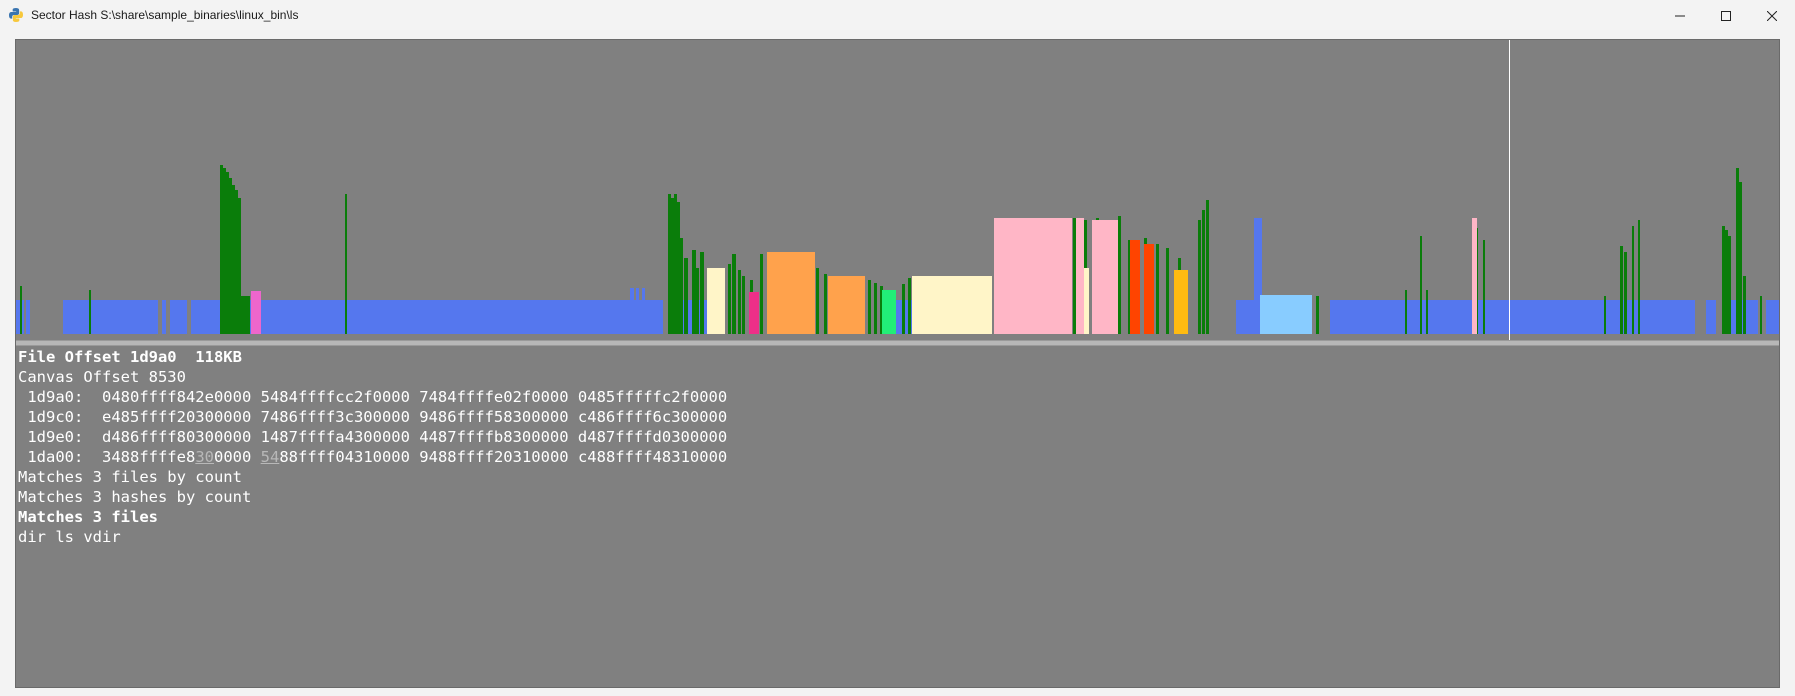 The width and height of the screenshot is (1795, 696). What do you see at coordinates (135, 497) in the screenshot?
I see `match-hashes-count: Matches 3 hashes by count` at bounding box center [135, 497].